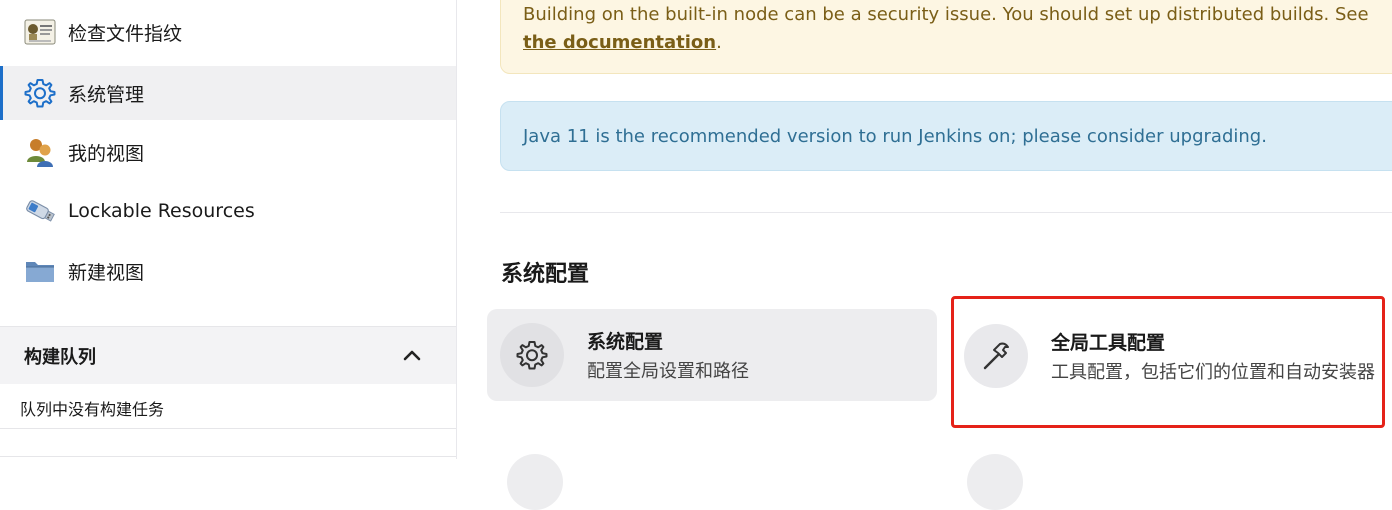 This screenshot has height=510, width=1392. What do you see at coordinates (60, 357) in the screenshot?
I see `build-queue-title: 构建队列` at bounding box center [60, 357].